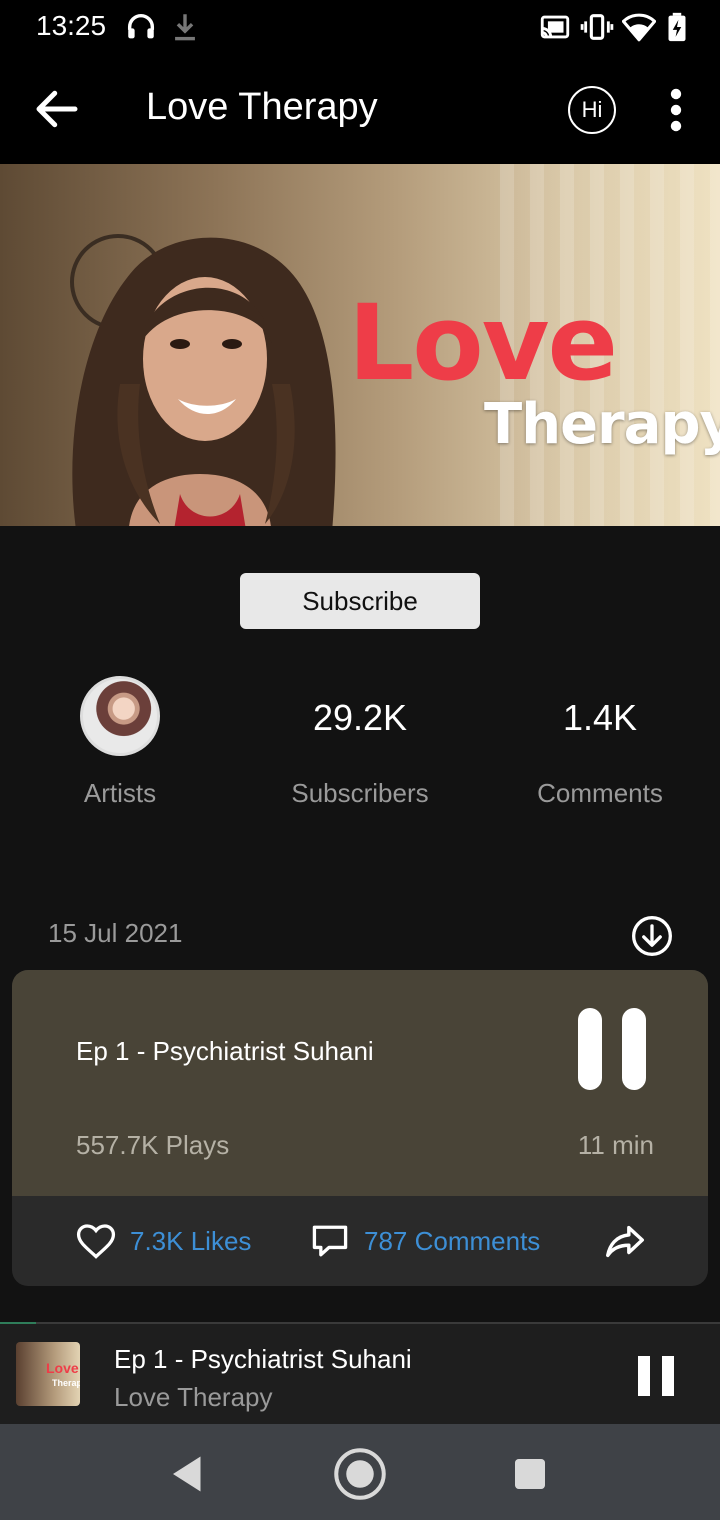  I want to click on battery-charging-icon, so click(677, 27).